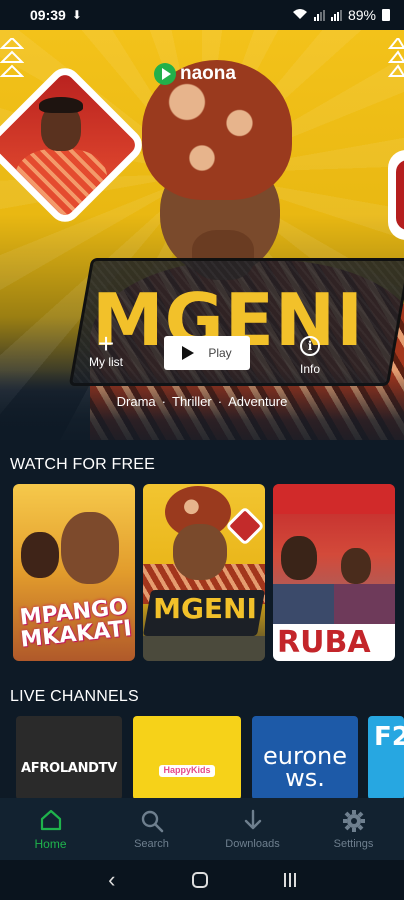  What do you see at coordinates (207, 353) in the screenshot?
I see `play-button: Play` at bounding box center [207, 353].